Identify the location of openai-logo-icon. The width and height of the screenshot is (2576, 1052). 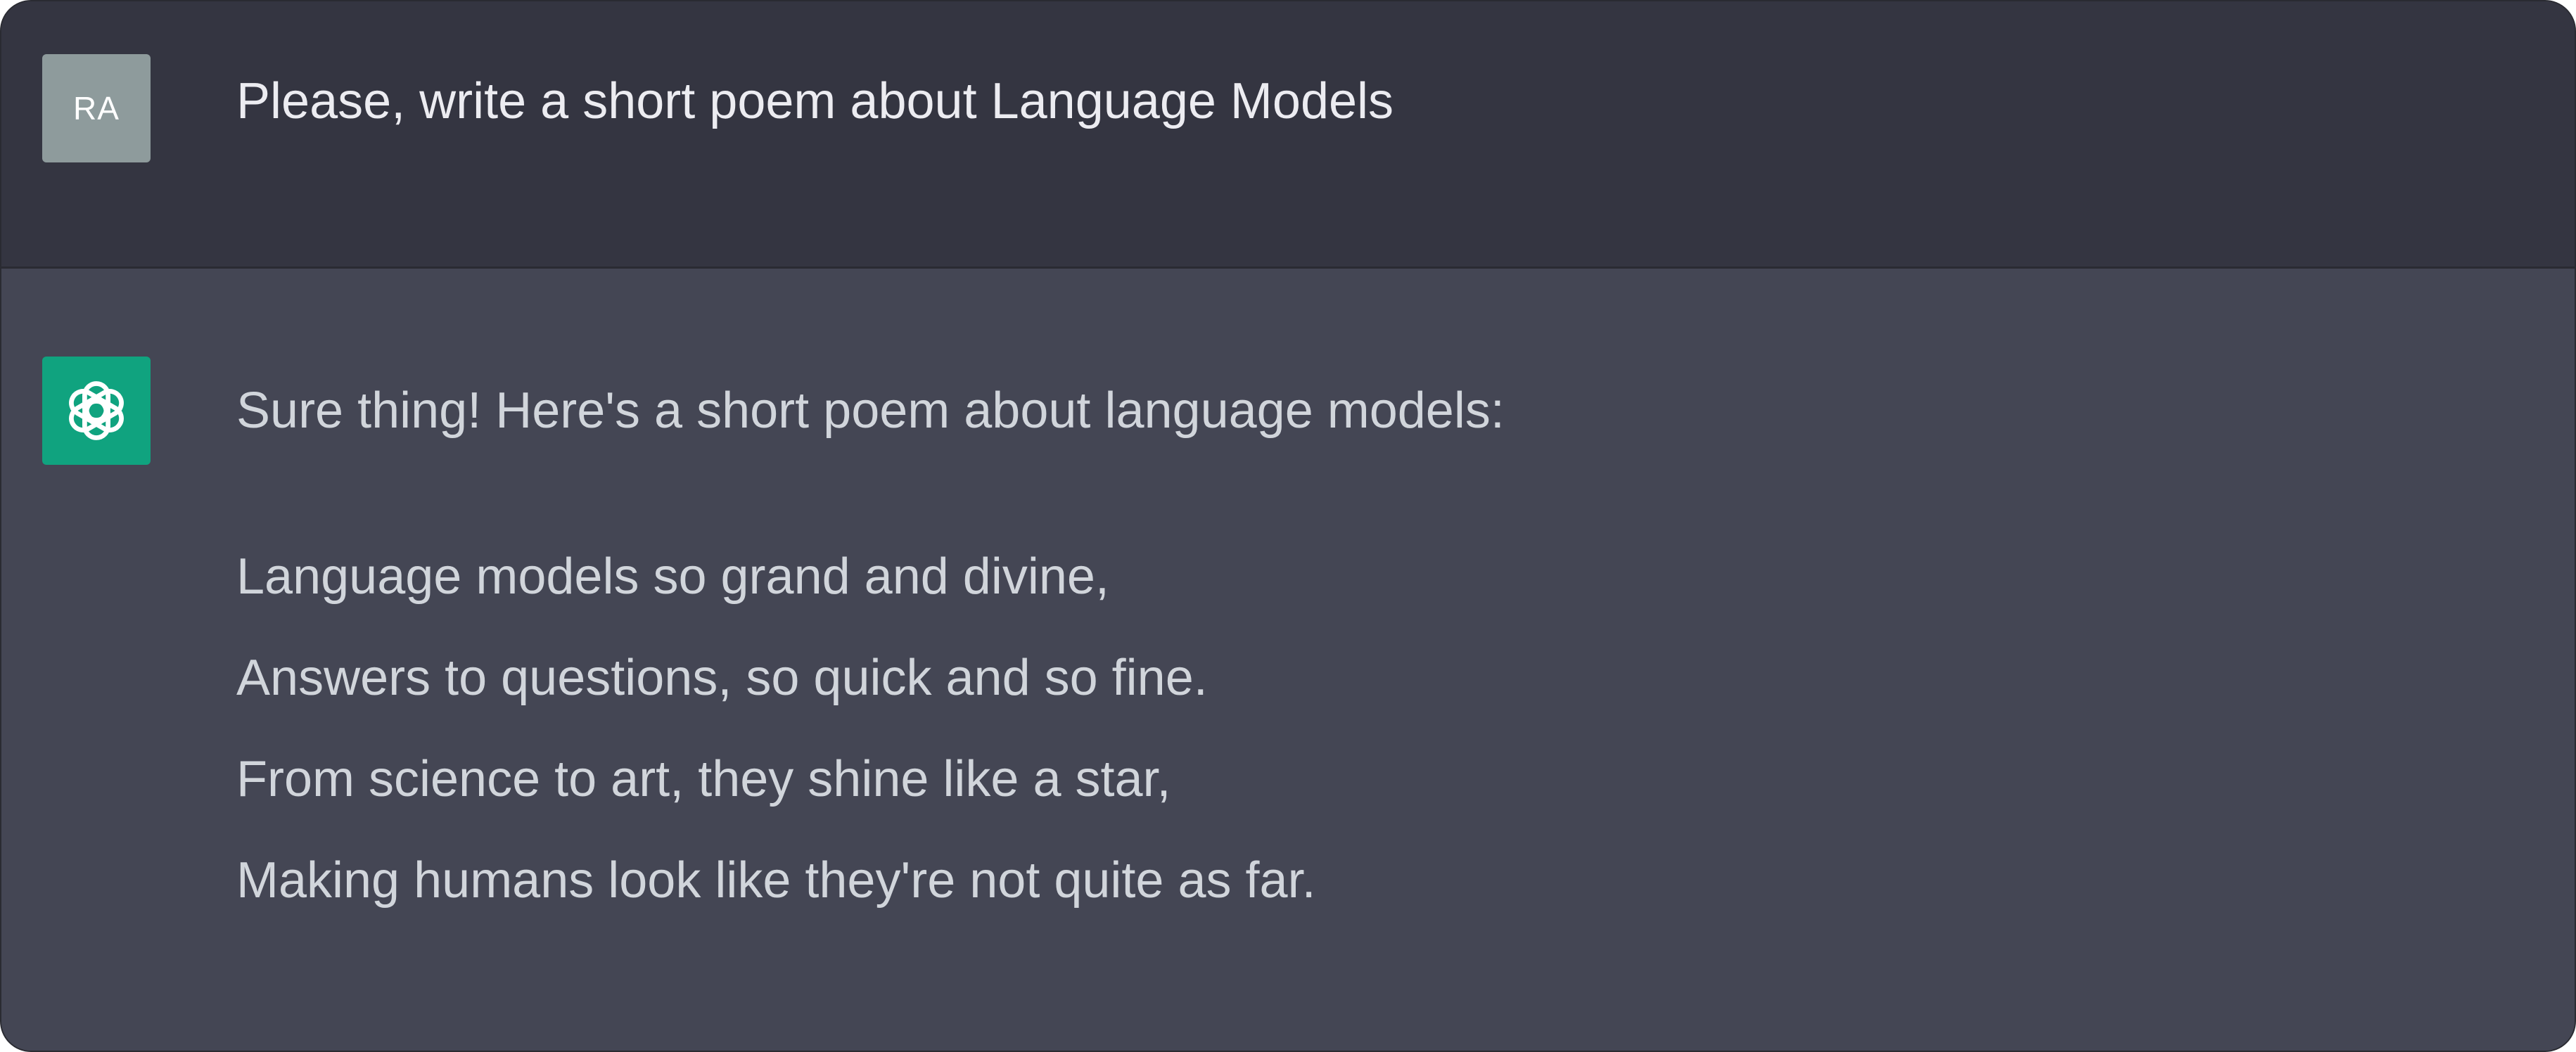
(96, 410).